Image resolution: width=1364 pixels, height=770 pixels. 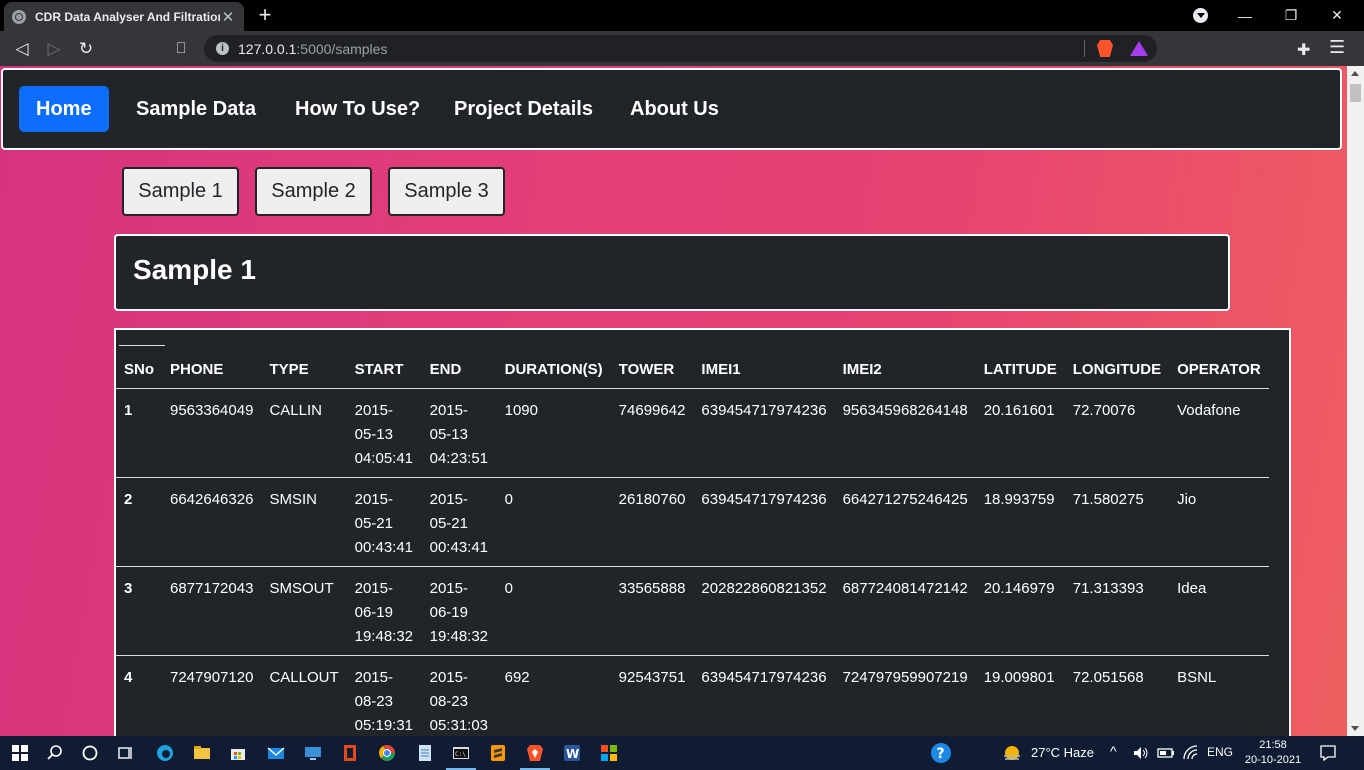 I want to click on clock: 21:58 20-10-2021, so click(x=1273, y=753).